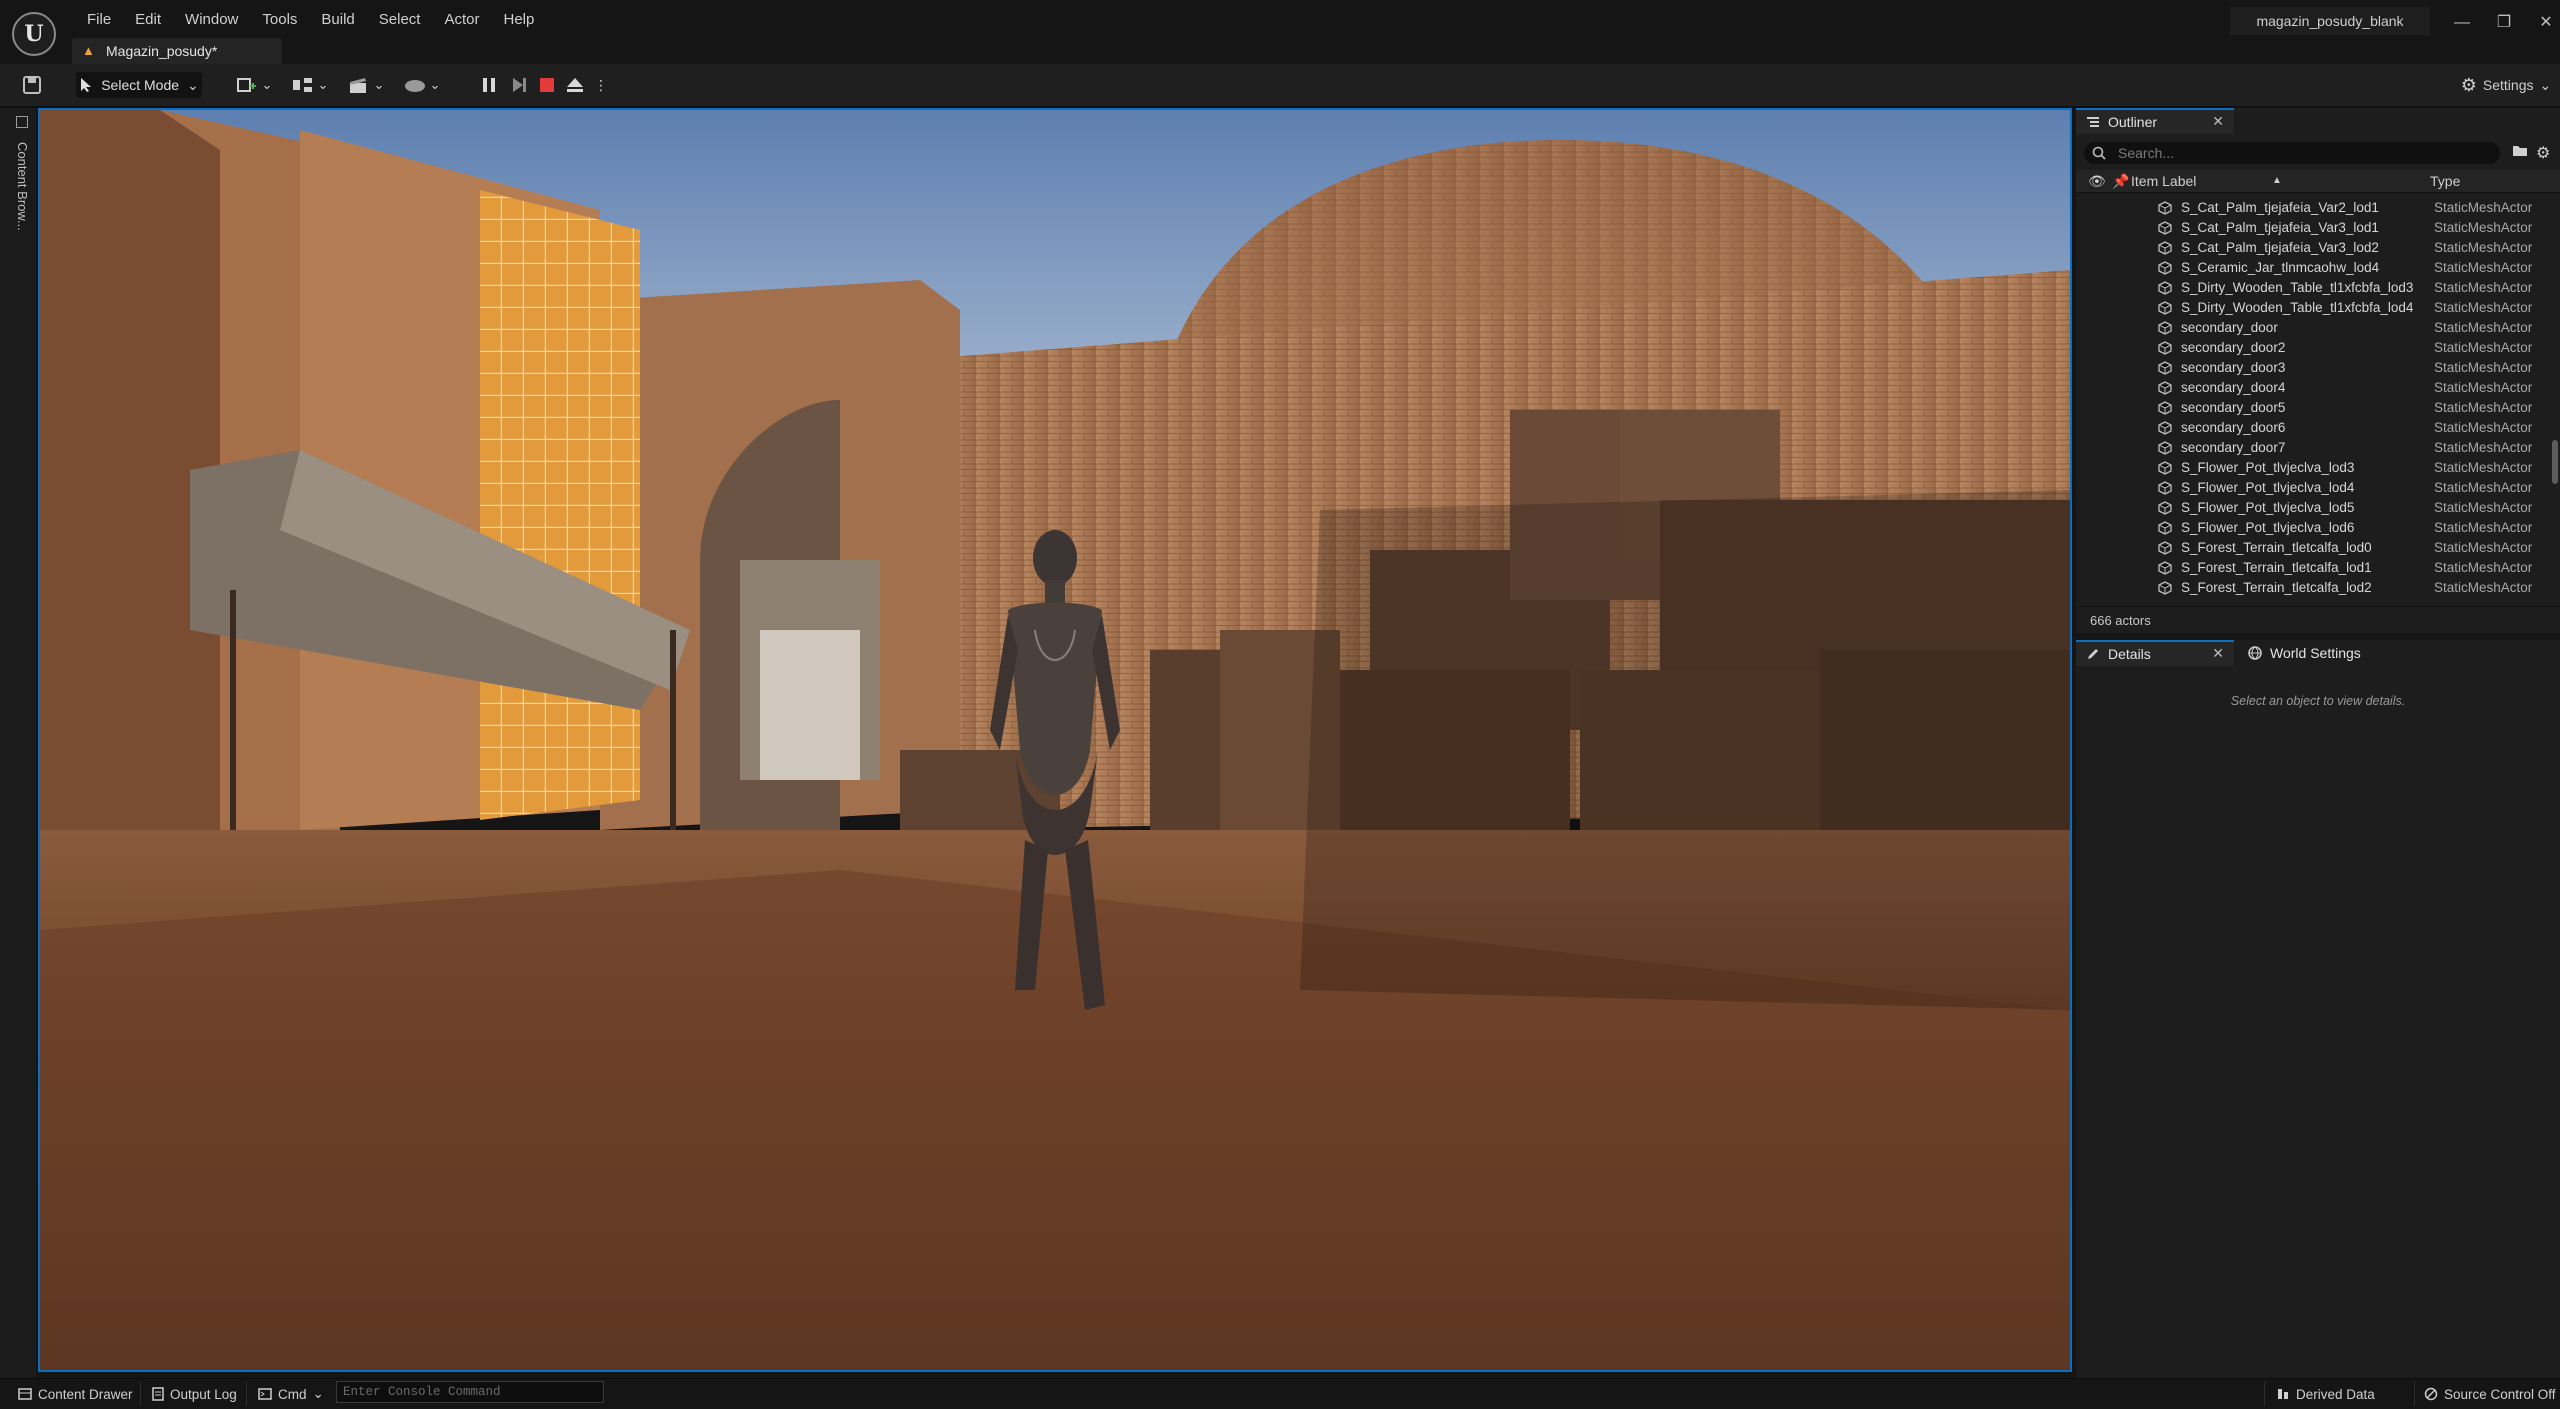 Image resolution: width=2560 pixels, height=1409 pixels. I want to click on console-command-field, so click(470, 1392).